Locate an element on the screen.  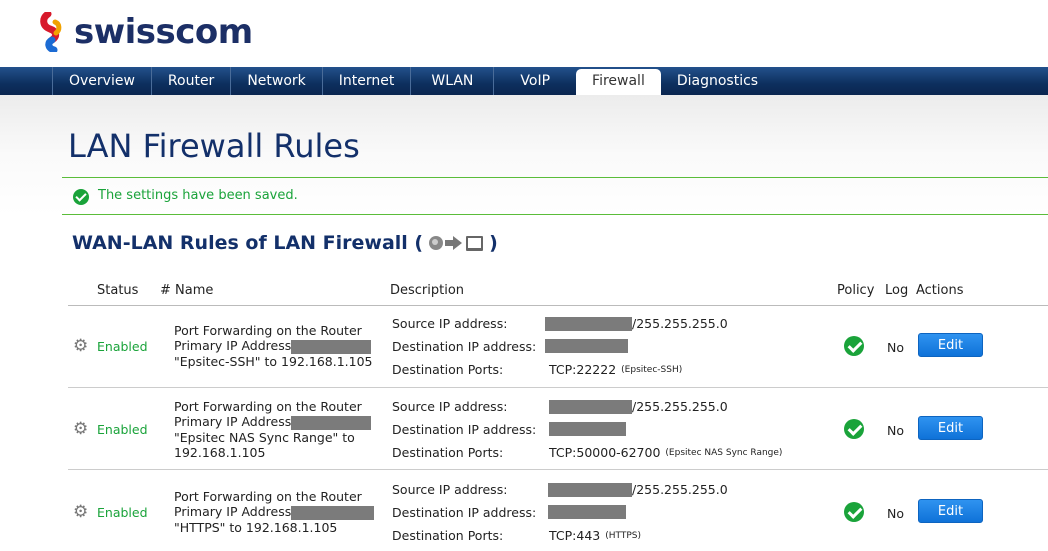
ports: TCP:443 is located at coordinates (575, 535).